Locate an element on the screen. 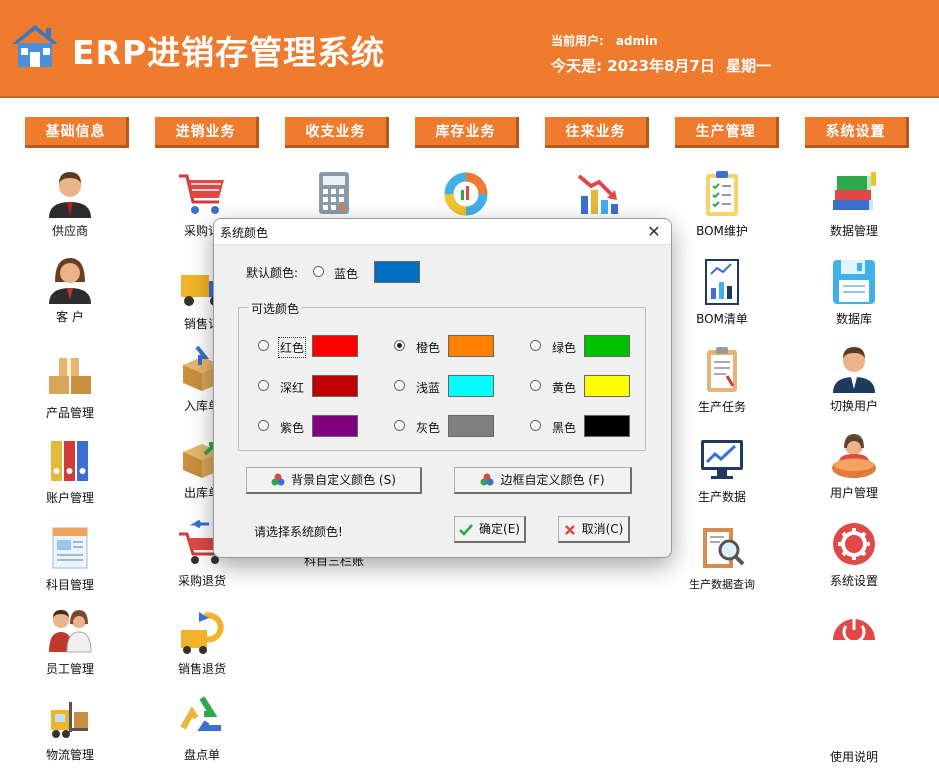 This screenshot has width=939, height=770. item-production-query: 生产数据查询 is located at coordinates (722, 558).